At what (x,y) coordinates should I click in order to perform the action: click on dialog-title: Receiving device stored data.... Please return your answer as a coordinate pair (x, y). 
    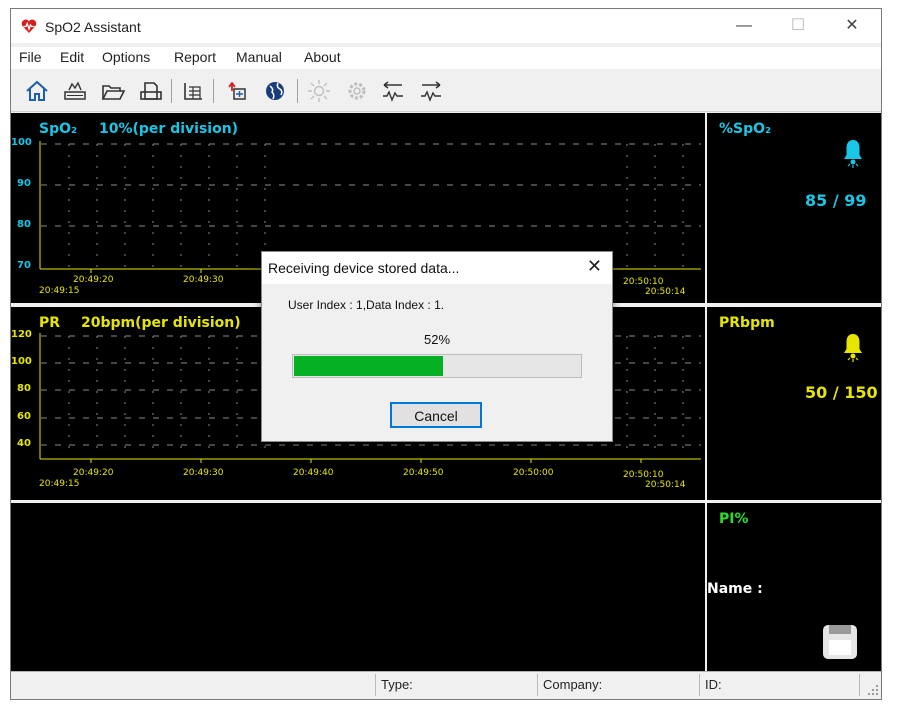
    Looking at the image, I should click on (364, 268).